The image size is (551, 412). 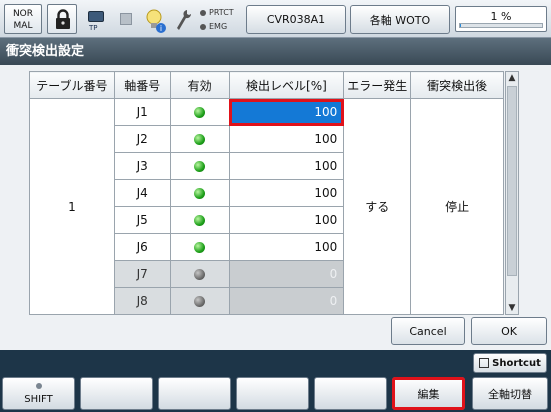 I want to click on axis-cell: J4, so click(x=142, y=193).